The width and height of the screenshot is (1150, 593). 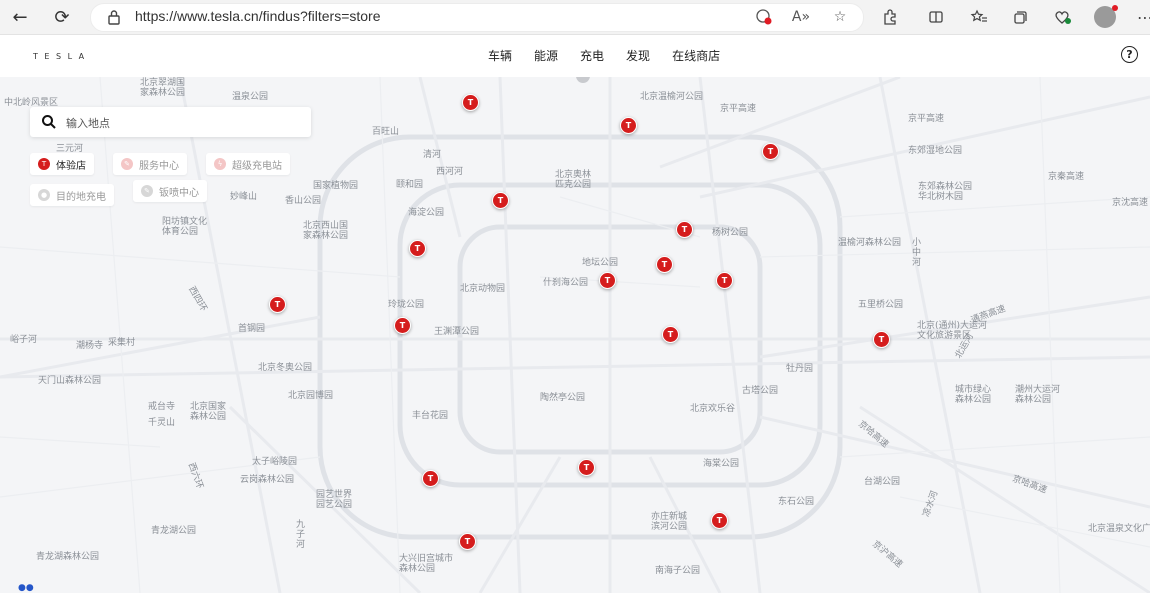 I want to click on spray-icon: ✎, so click(x=147, y=191).